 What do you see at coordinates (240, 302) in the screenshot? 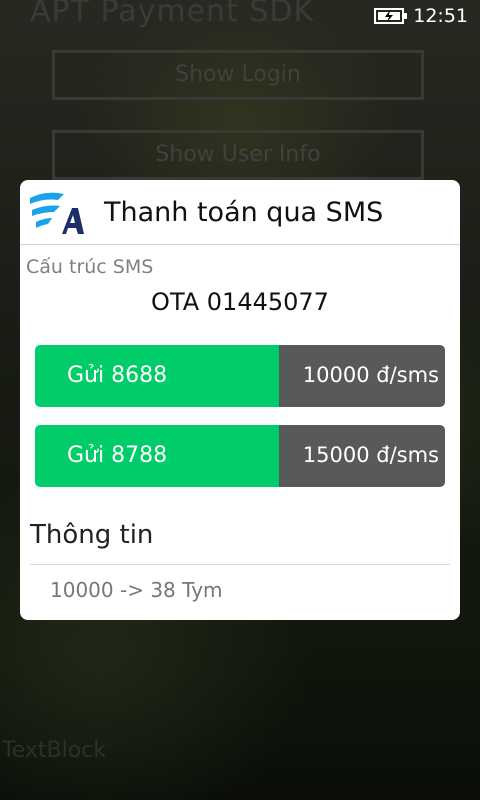
I see `sms-code-text: OTA 01445077` at bounding box center [240, 302].